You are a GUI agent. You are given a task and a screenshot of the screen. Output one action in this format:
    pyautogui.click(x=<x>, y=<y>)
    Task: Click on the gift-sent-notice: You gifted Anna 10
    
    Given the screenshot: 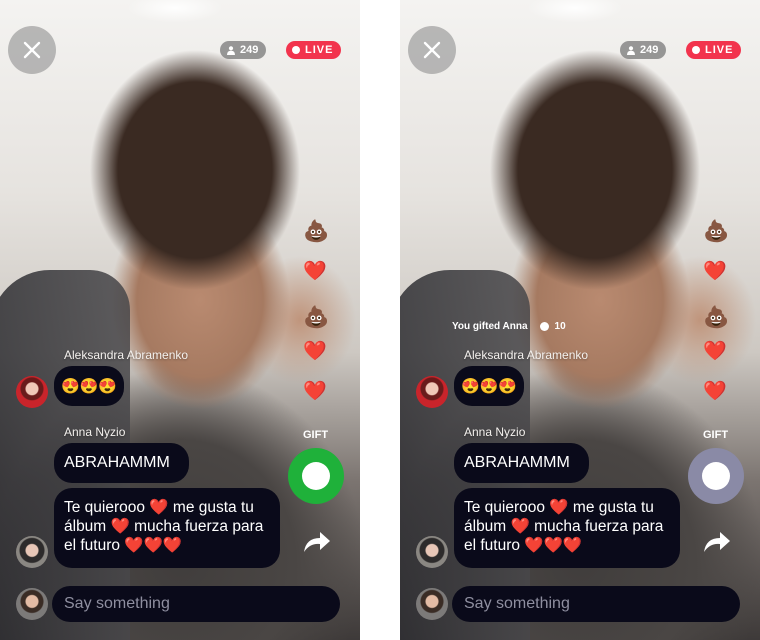 What is the action you would take?
    pyautogui.click(x=509, y=326)
    